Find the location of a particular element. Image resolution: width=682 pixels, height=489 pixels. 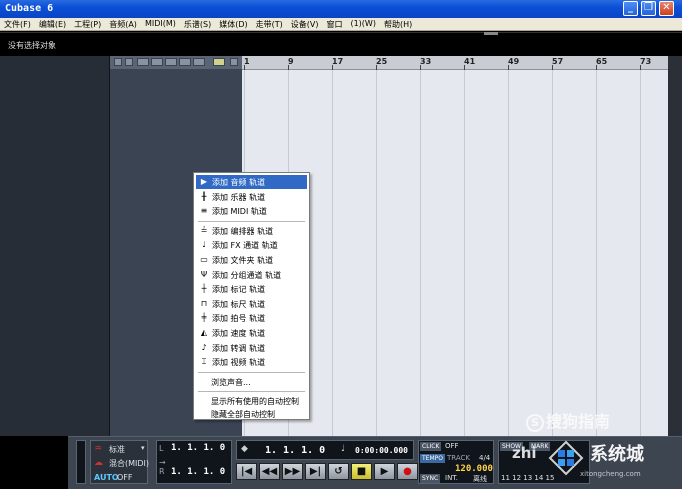

context-menu-item: ⊓ 添加 标尺 轨道 is located at coordinates (251, 304).